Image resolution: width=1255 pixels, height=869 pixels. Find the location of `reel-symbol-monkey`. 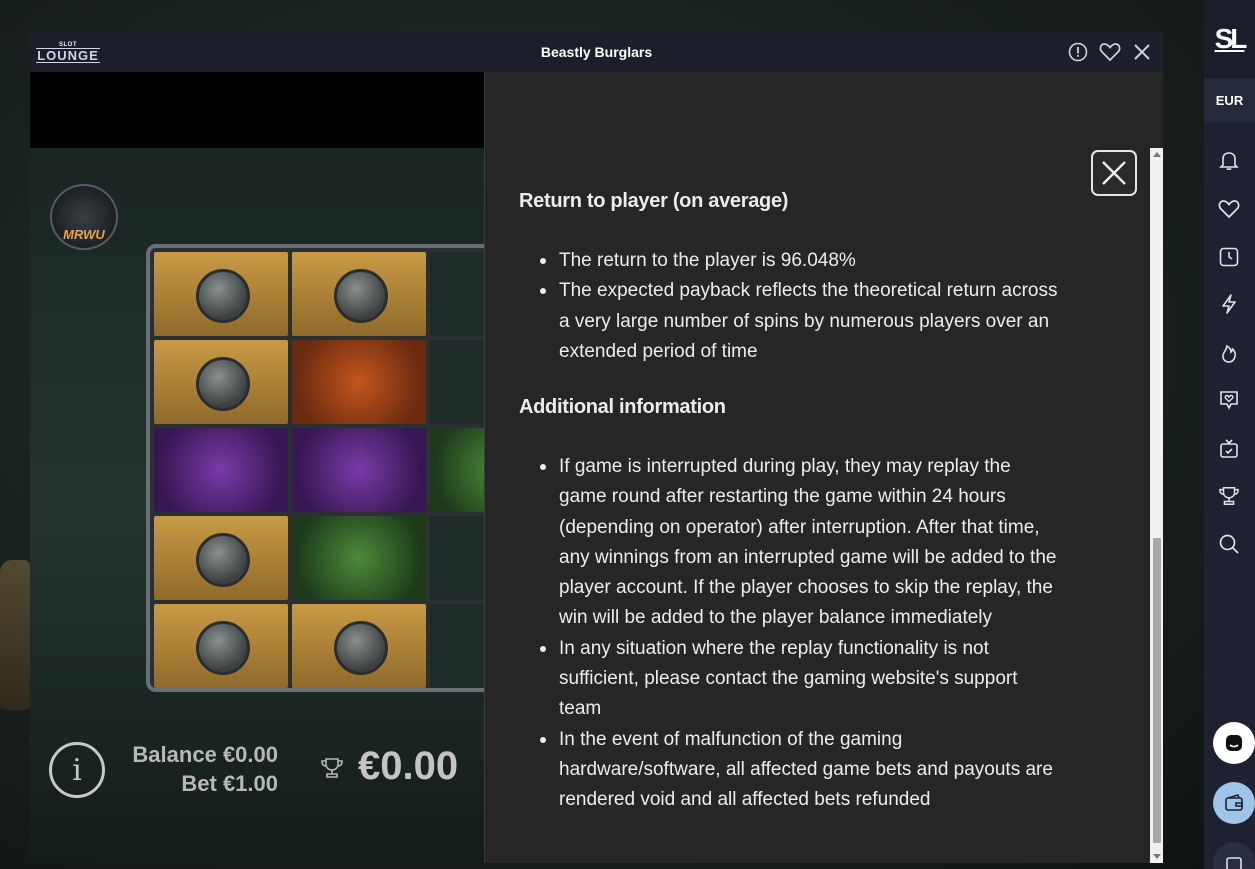

reel-symbol-monkey is located at coordinates (457, 470).